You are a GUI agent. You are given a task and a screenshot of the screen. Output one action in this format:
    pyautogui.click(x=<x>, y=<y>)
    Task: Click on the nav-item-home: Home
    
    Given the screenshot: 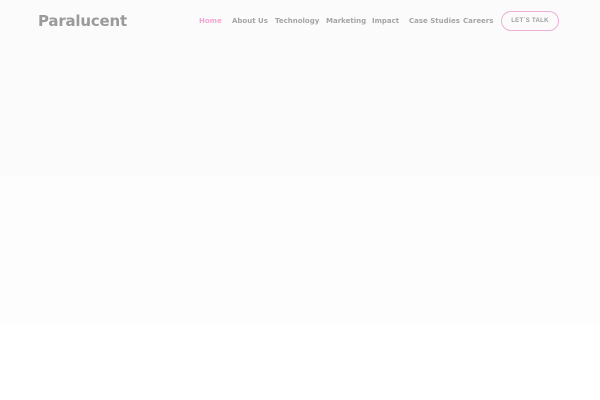 What is the action you would take?
    pyautogui.click(x=210, y=21)
    